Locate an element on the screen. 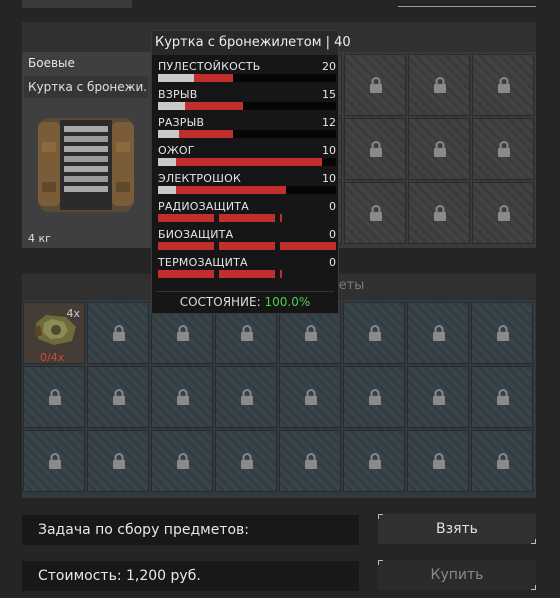 This screenshot has height=598, width=560. item-card: Боевые Куртка с бронежи.. 4 кг is located at coordinates (86, 150).